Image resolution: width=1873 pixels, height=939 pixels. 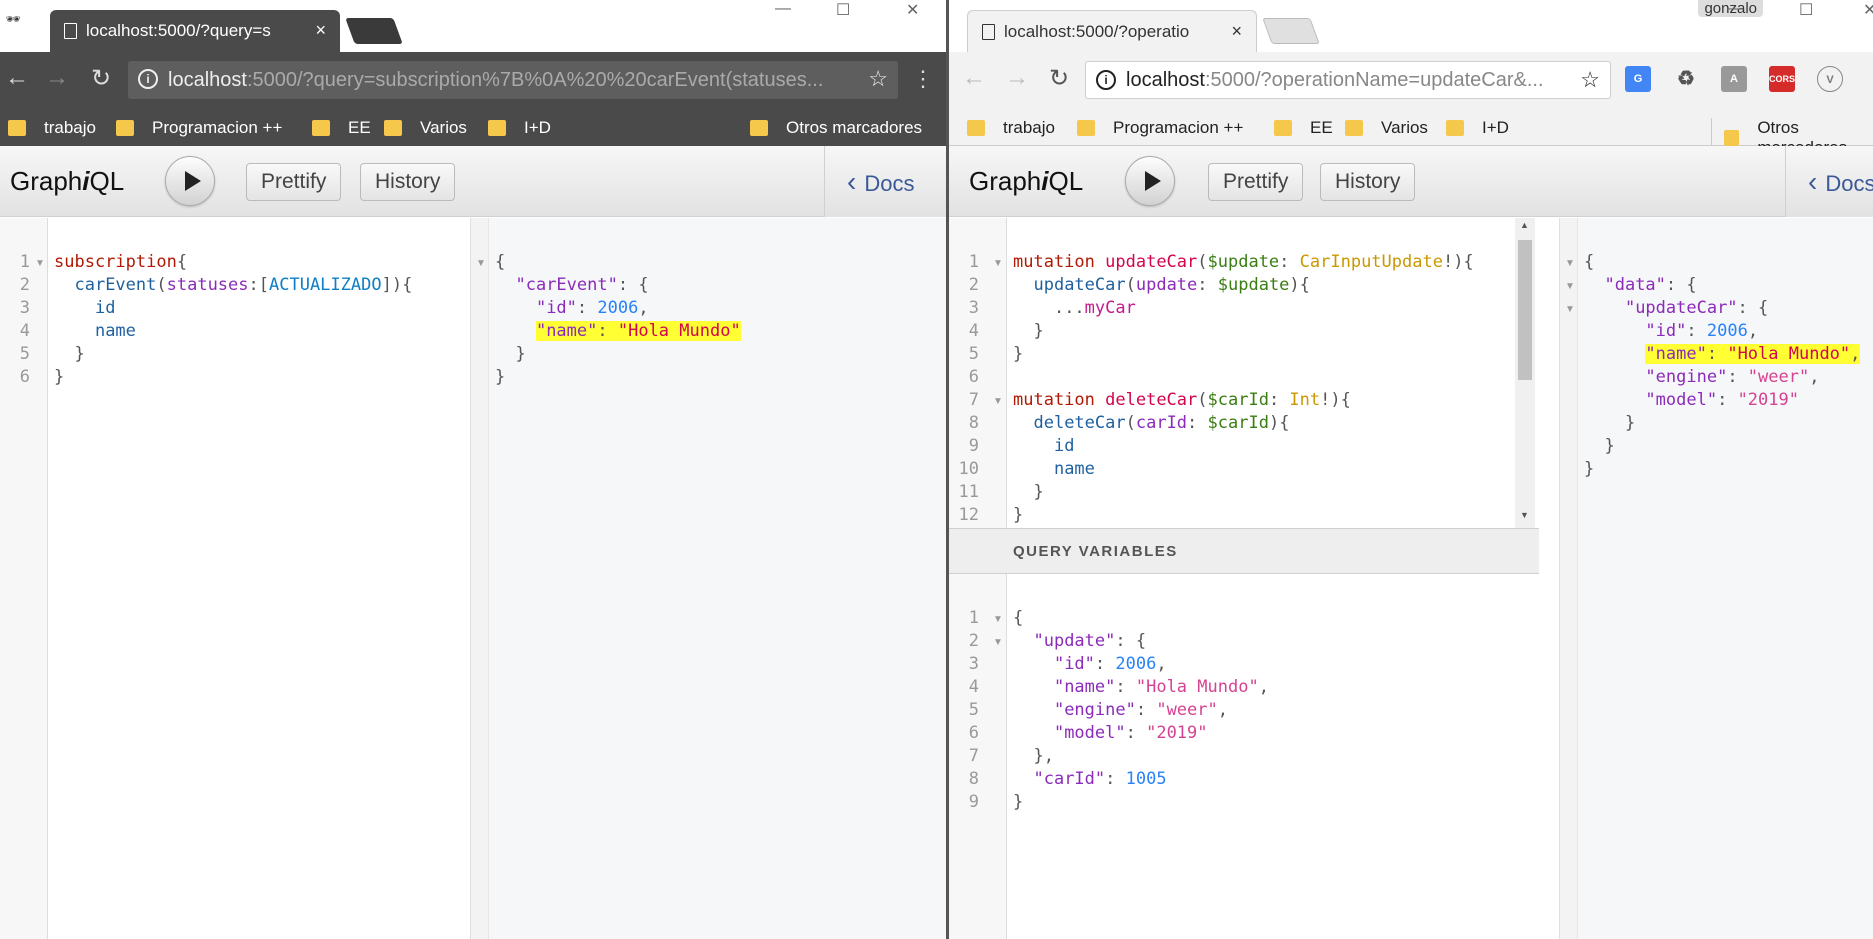 I want to click on editor-scrollbar: ▲ ▼, so click(x=1525, y=373).